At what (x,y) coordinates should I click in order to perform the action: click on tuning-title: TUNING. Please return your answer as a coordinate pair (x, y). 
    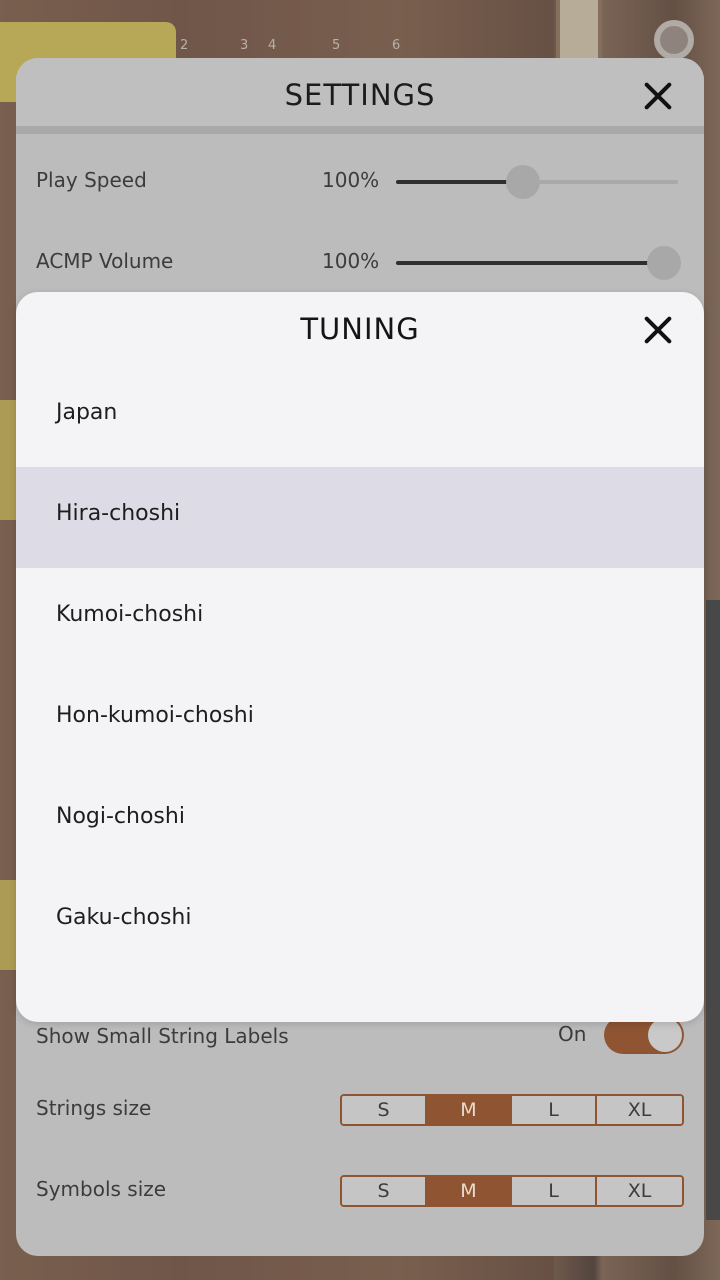
    Looking at the image, I should click on (360, 329).